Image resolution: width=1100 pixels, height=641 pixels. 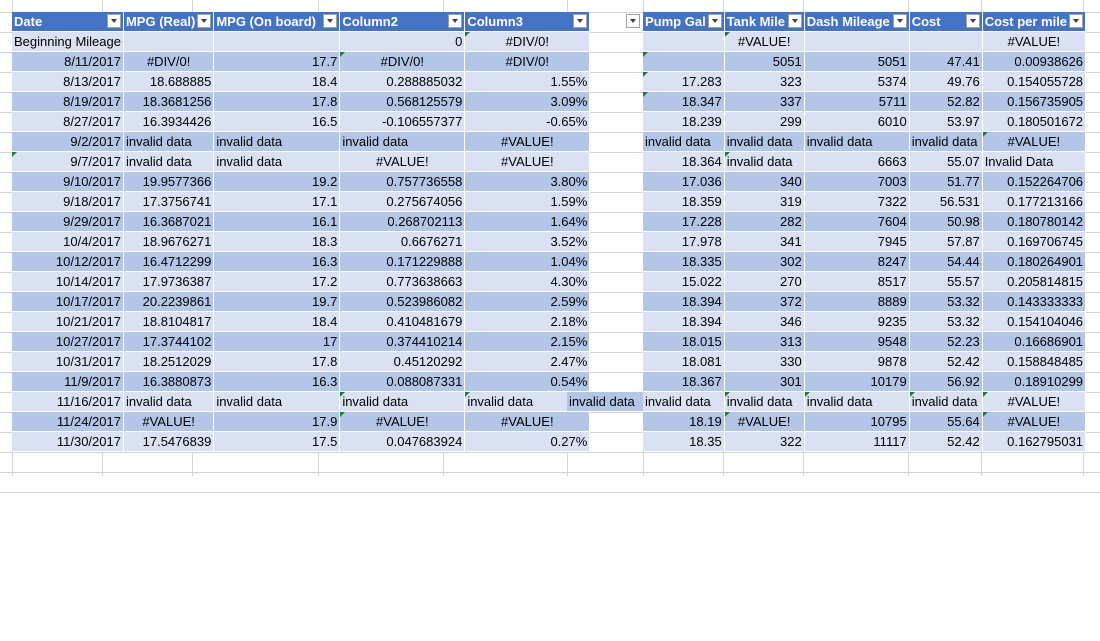 What do you see at coordinates (402, 221) in the screenshot?
I see `table-cell: 0.268702113` at bounding box center [402, 221].